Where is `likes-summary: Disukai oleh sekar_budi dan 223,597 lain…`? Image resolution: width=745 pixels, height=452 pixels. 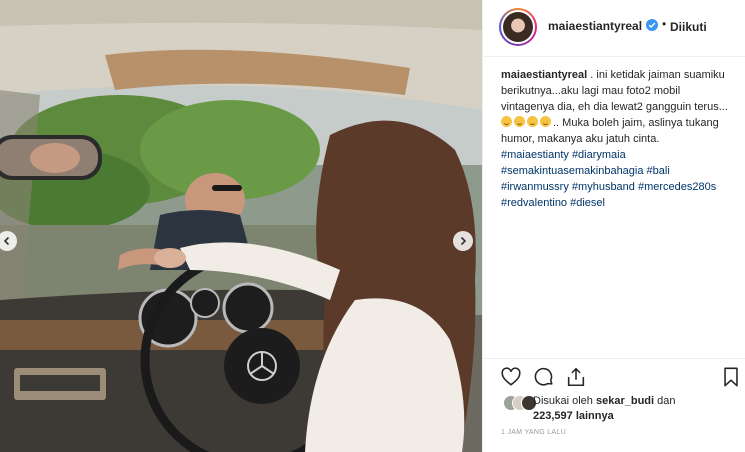
likes-summary: Disukai oleh sekar_budi dan 223,597 lain… is located at coordinates (604, 409).